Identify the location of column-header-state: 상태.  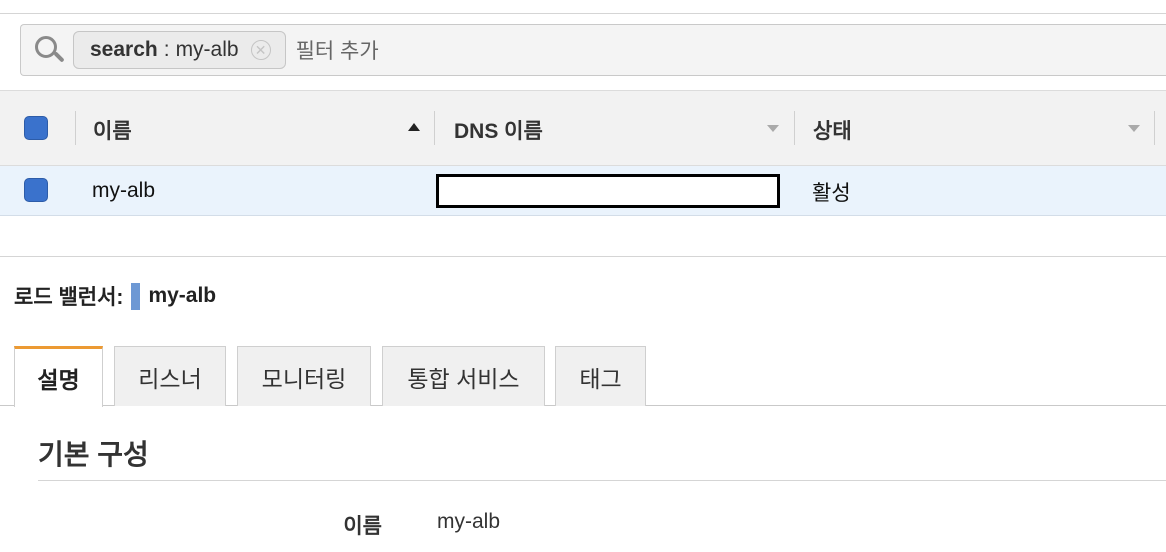
(832, 130).